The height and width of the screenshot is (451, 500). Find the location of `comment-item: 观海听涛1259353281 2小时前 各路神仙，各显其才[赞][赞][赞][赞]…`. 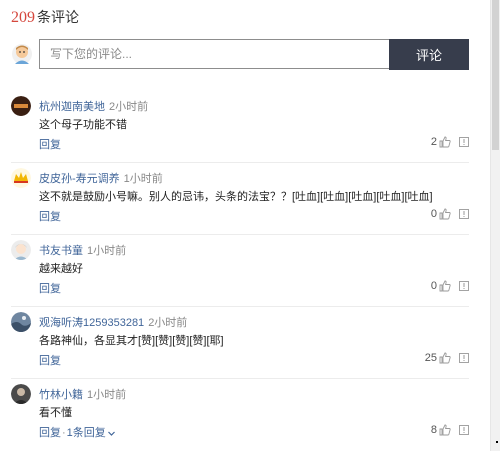

comment-item: 观海听涛1259353281 2小时前 各路神仙，各显其才[赞][赞][赞][赞]… is located at coordinates (240, 343).